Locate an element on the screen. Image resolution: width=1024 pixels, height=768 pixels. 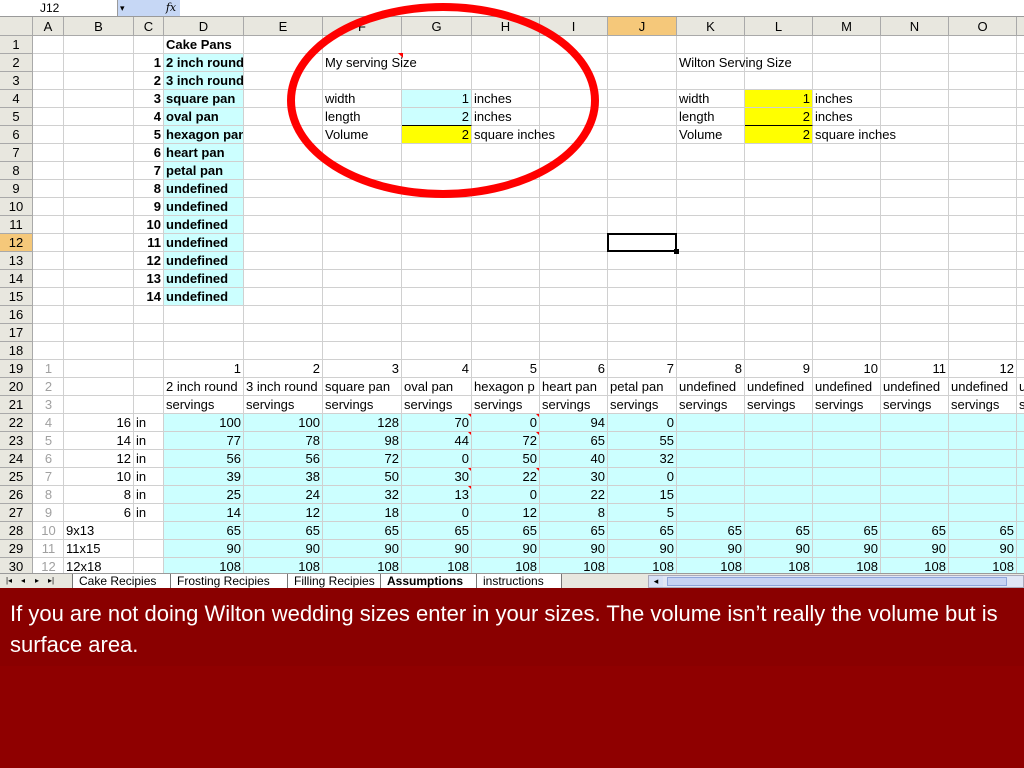
cell-e21: servings is located at coordinates (283, 405).